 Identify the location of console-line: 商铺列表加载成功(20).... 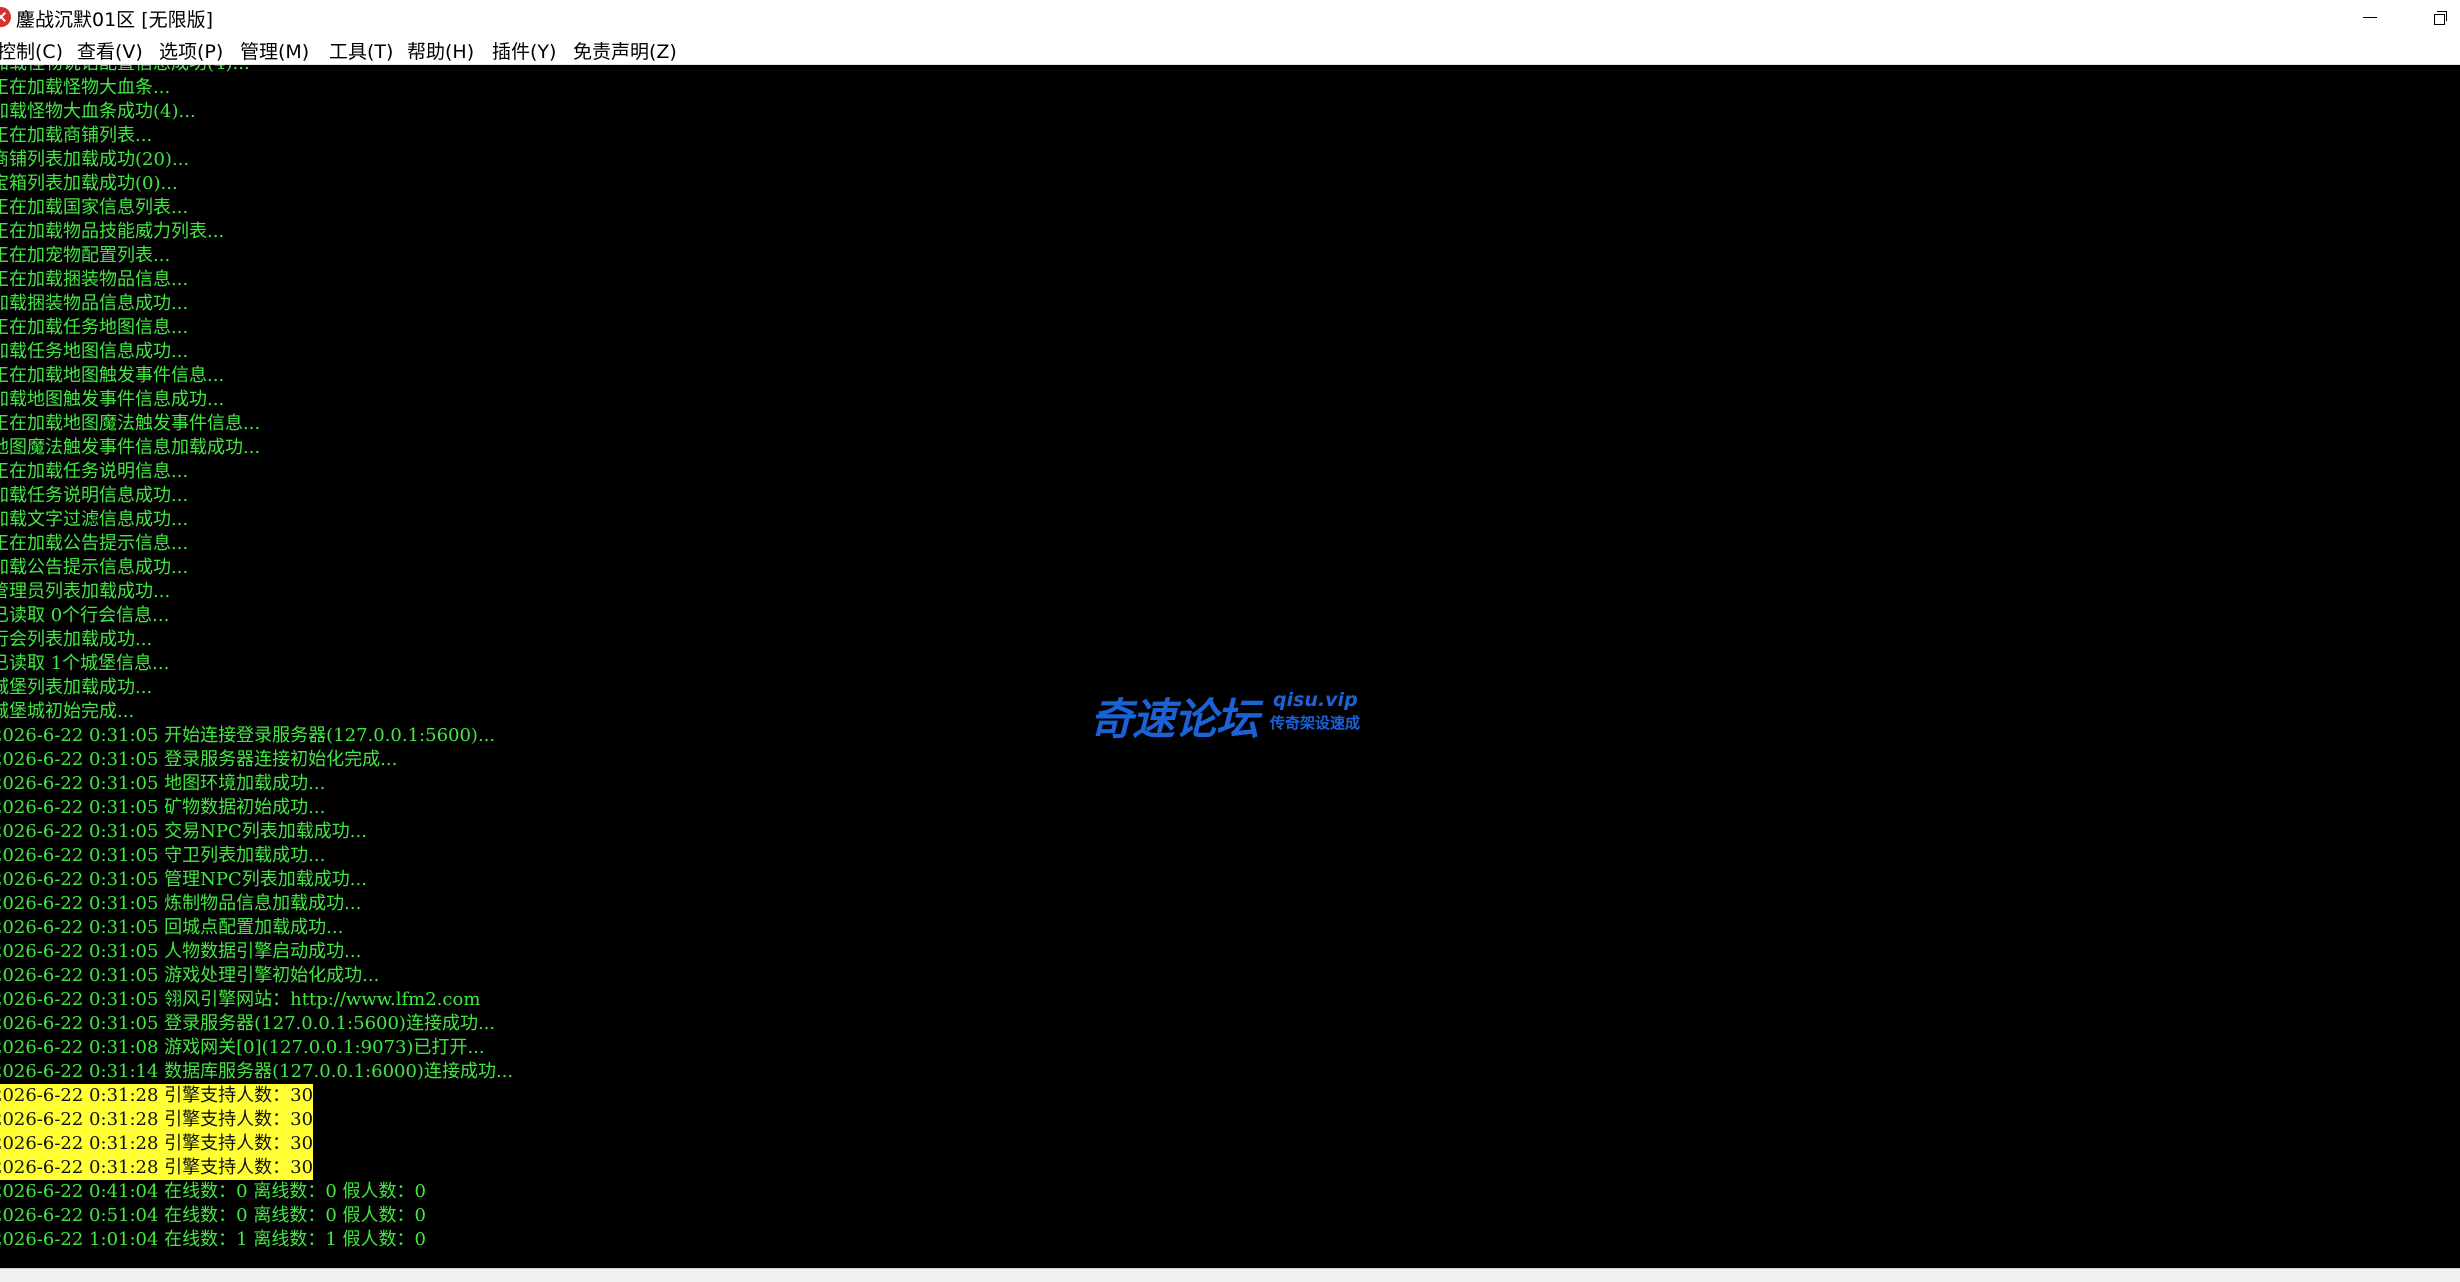
(95, 159).